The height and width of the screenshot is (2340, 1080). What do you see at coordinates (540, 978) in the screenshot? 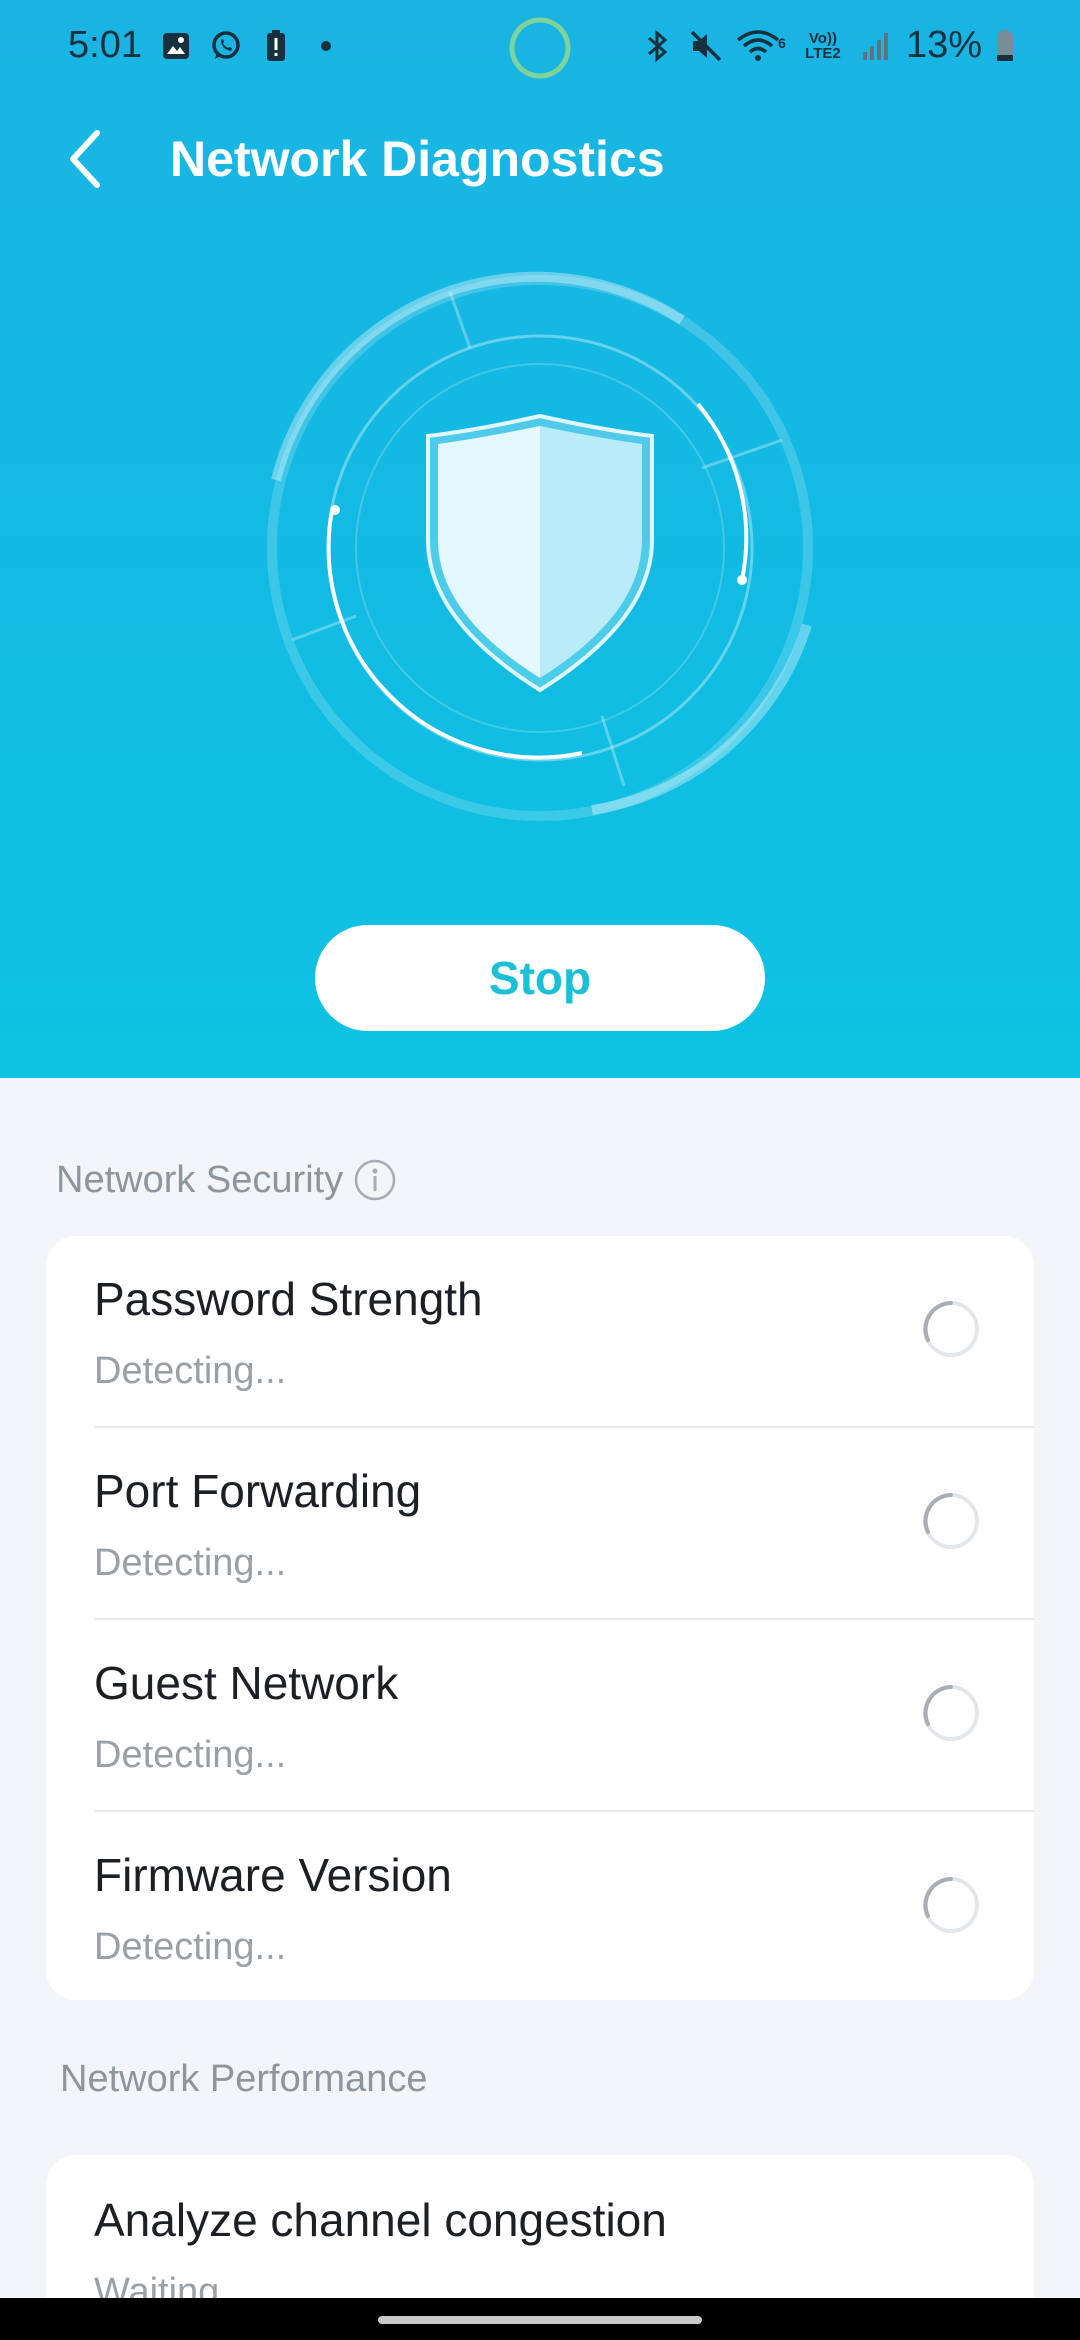
I see `stop-button: Stop` at bounding box center [540, 978].